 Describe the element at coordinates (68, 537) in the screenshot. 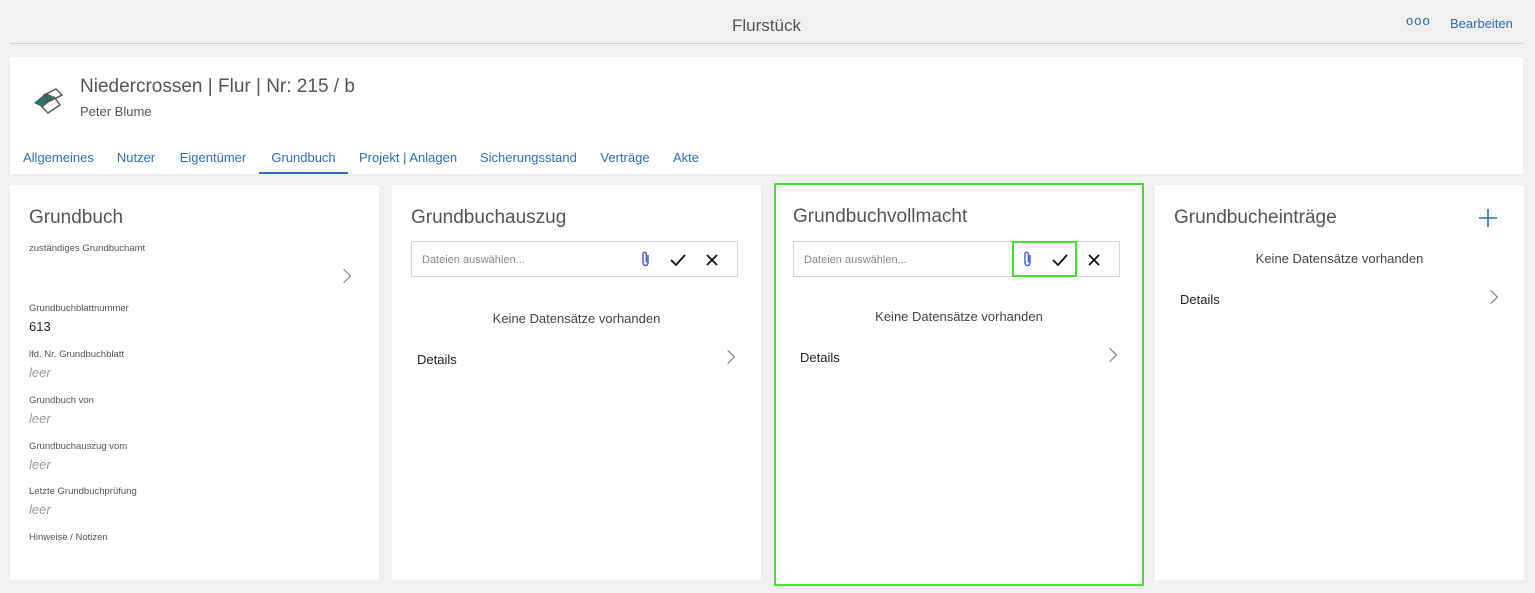

I see `field-label-hinweise: Hinweise / Notizen` at that location.